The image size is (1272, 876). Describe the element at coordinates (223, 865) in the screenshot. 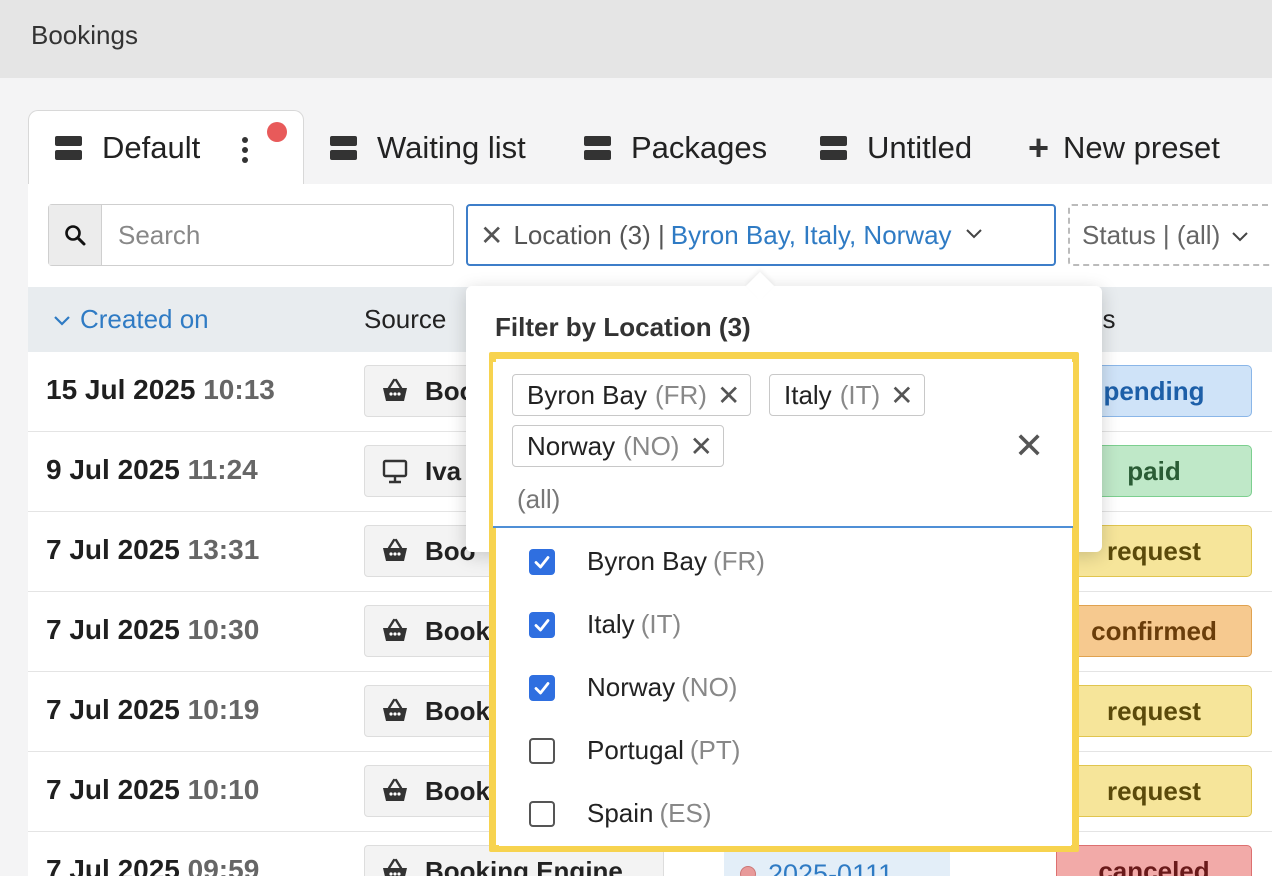

I see `time-text: 09:59` at that location.